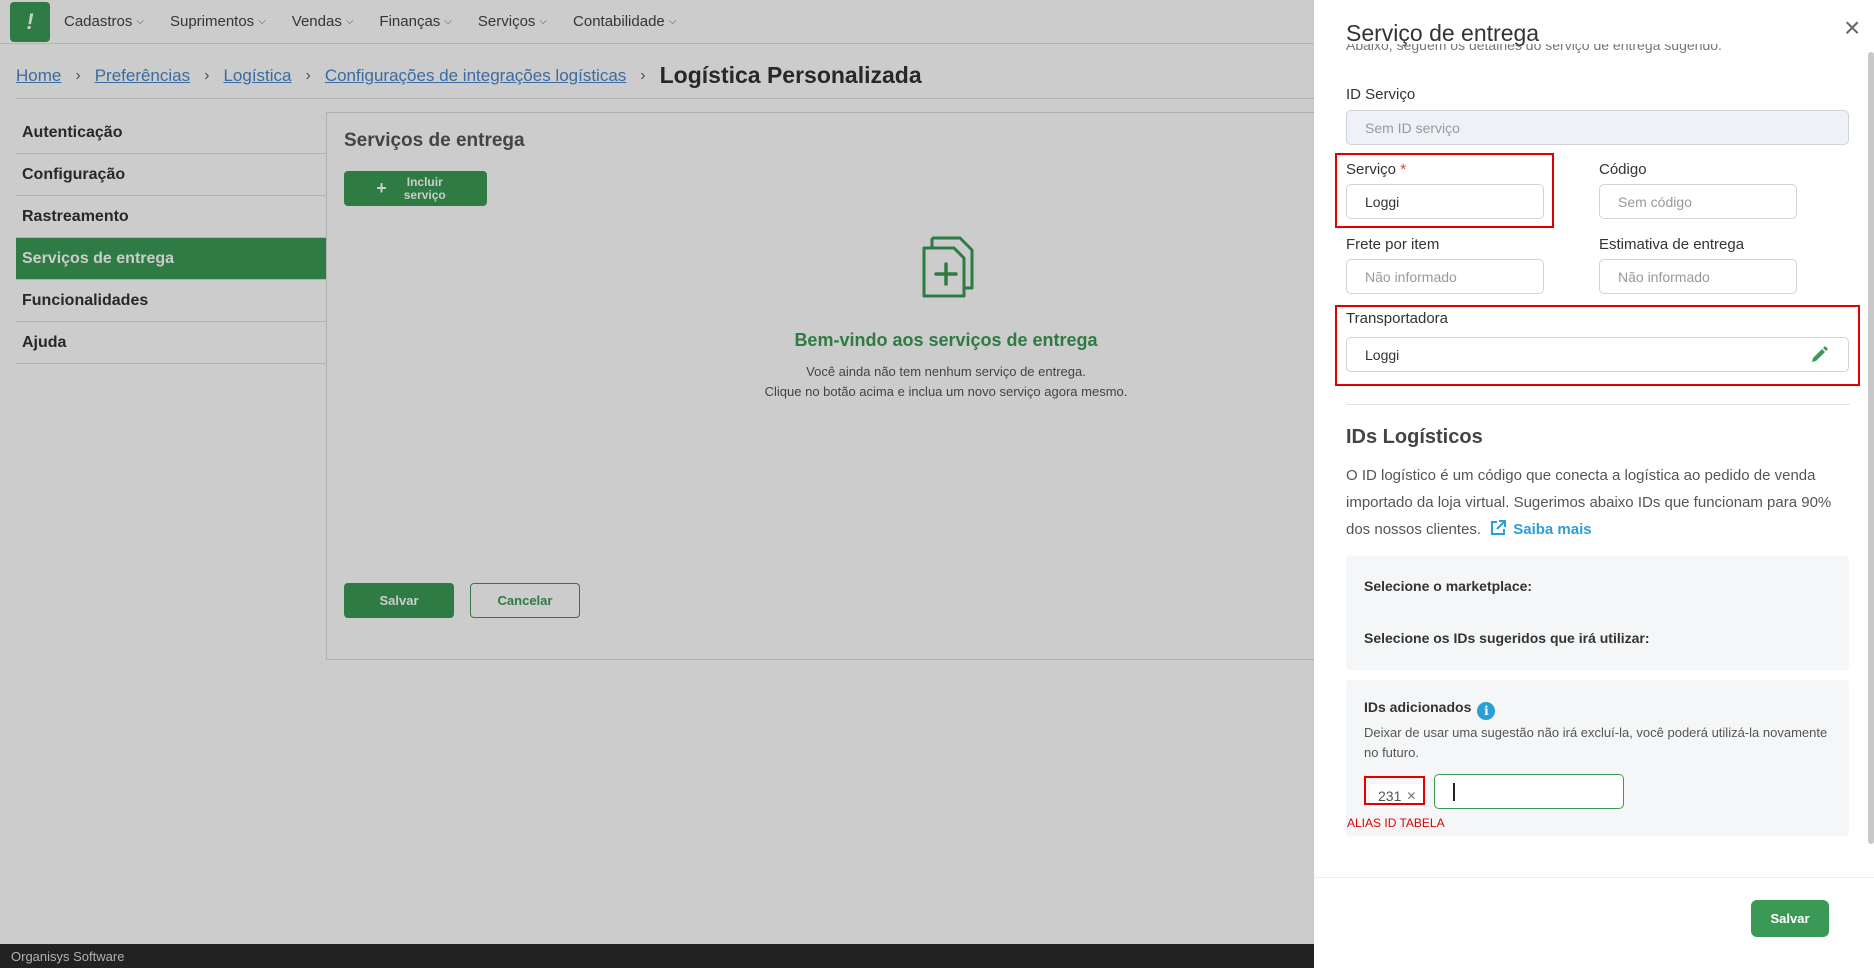 The width and height of the screenshot is (1874, 968). What do you see at coordinates (1552, 529) in the screenshot?
I see `saiba-mais-link: Saiba mais` at bounding box center [1552, 529].